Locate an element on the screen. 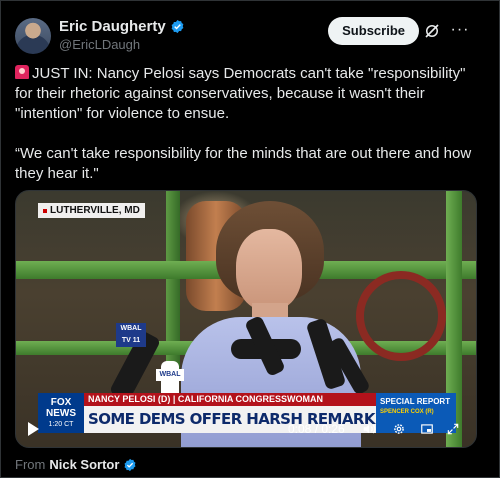 This screenshot has height=478, width=500. special-report-subtitle: SPENCER COX (R) is located at coordinates (407, 412).